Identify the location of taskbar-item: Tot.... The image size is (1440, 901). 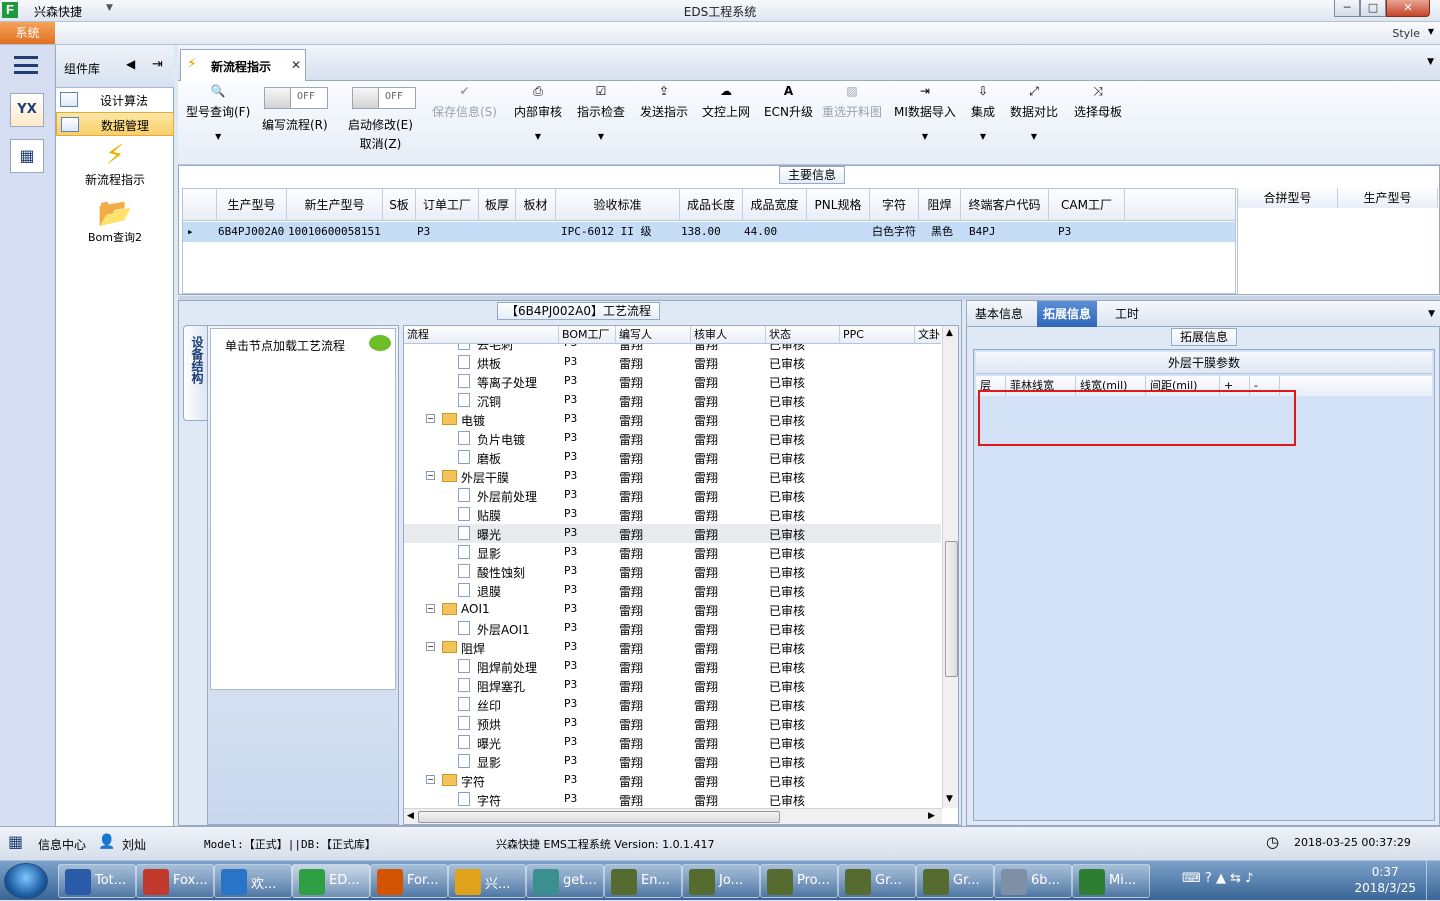
(97, 881).